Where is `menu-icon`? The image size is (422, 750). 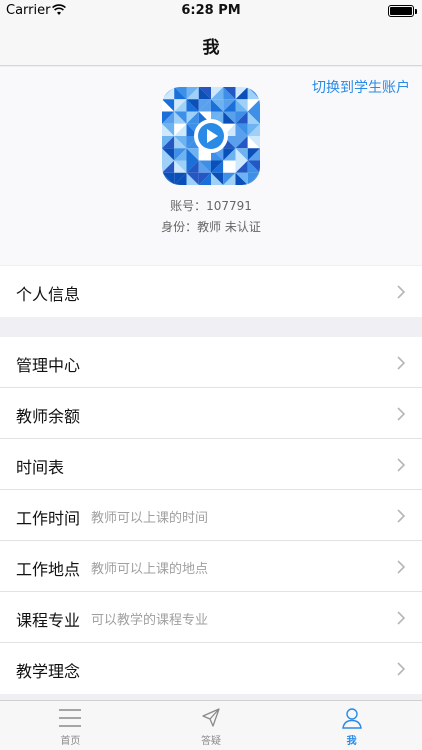 menu-icon is located at coordinates (70, 718).